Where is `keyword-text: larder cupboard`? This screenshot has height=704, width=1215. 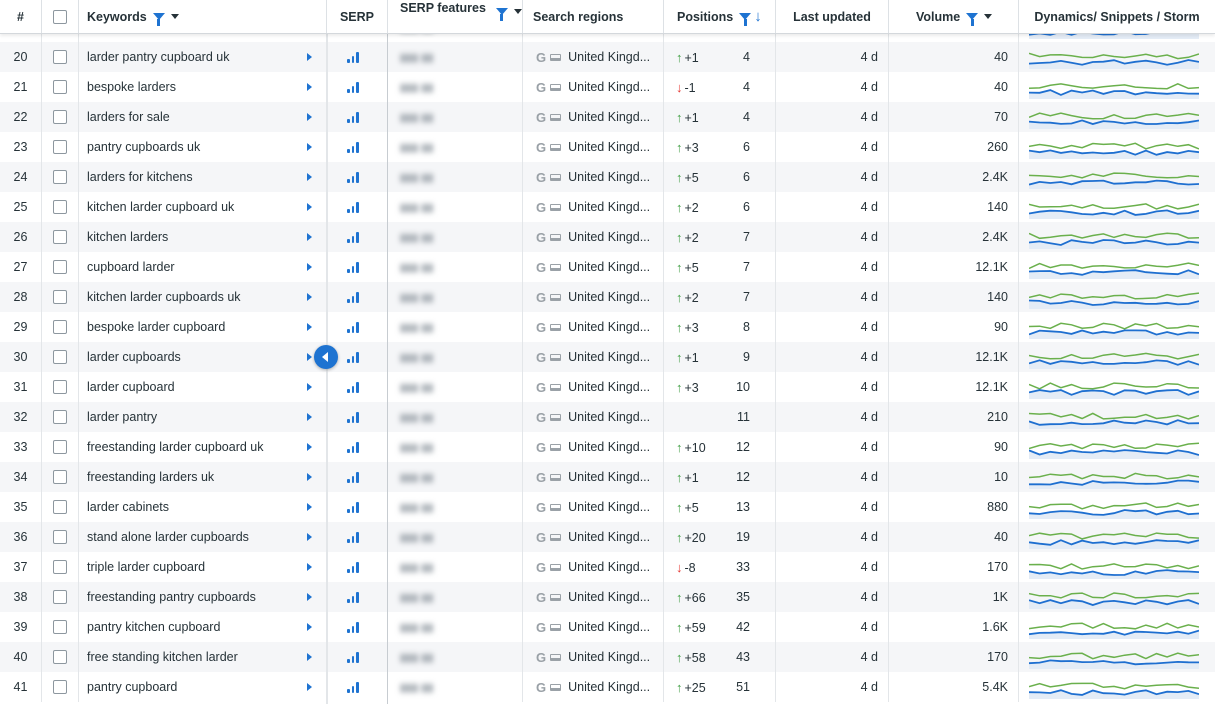
keyword-text: larder cupboard is located at coordinates (131, 387).